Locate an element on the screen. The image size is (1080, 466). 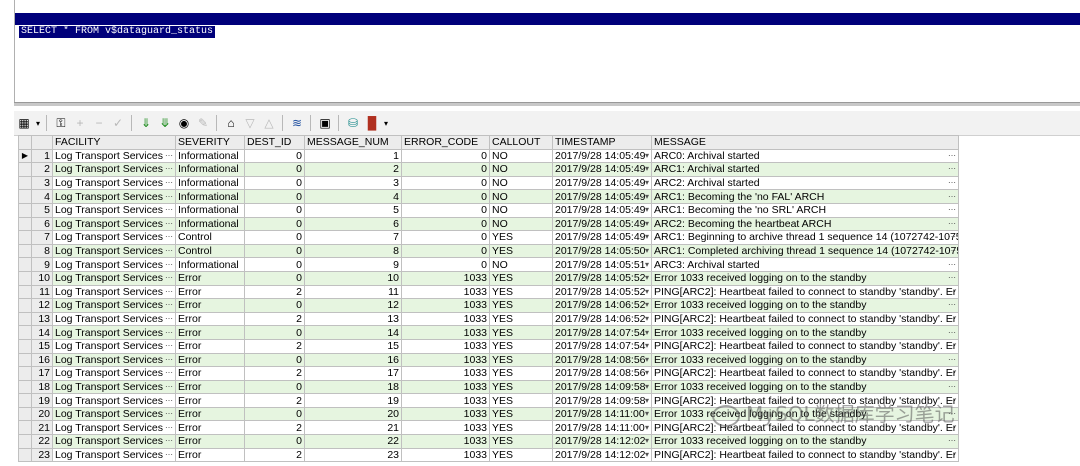
row-number: 9 is located at coordinates (42, 264).